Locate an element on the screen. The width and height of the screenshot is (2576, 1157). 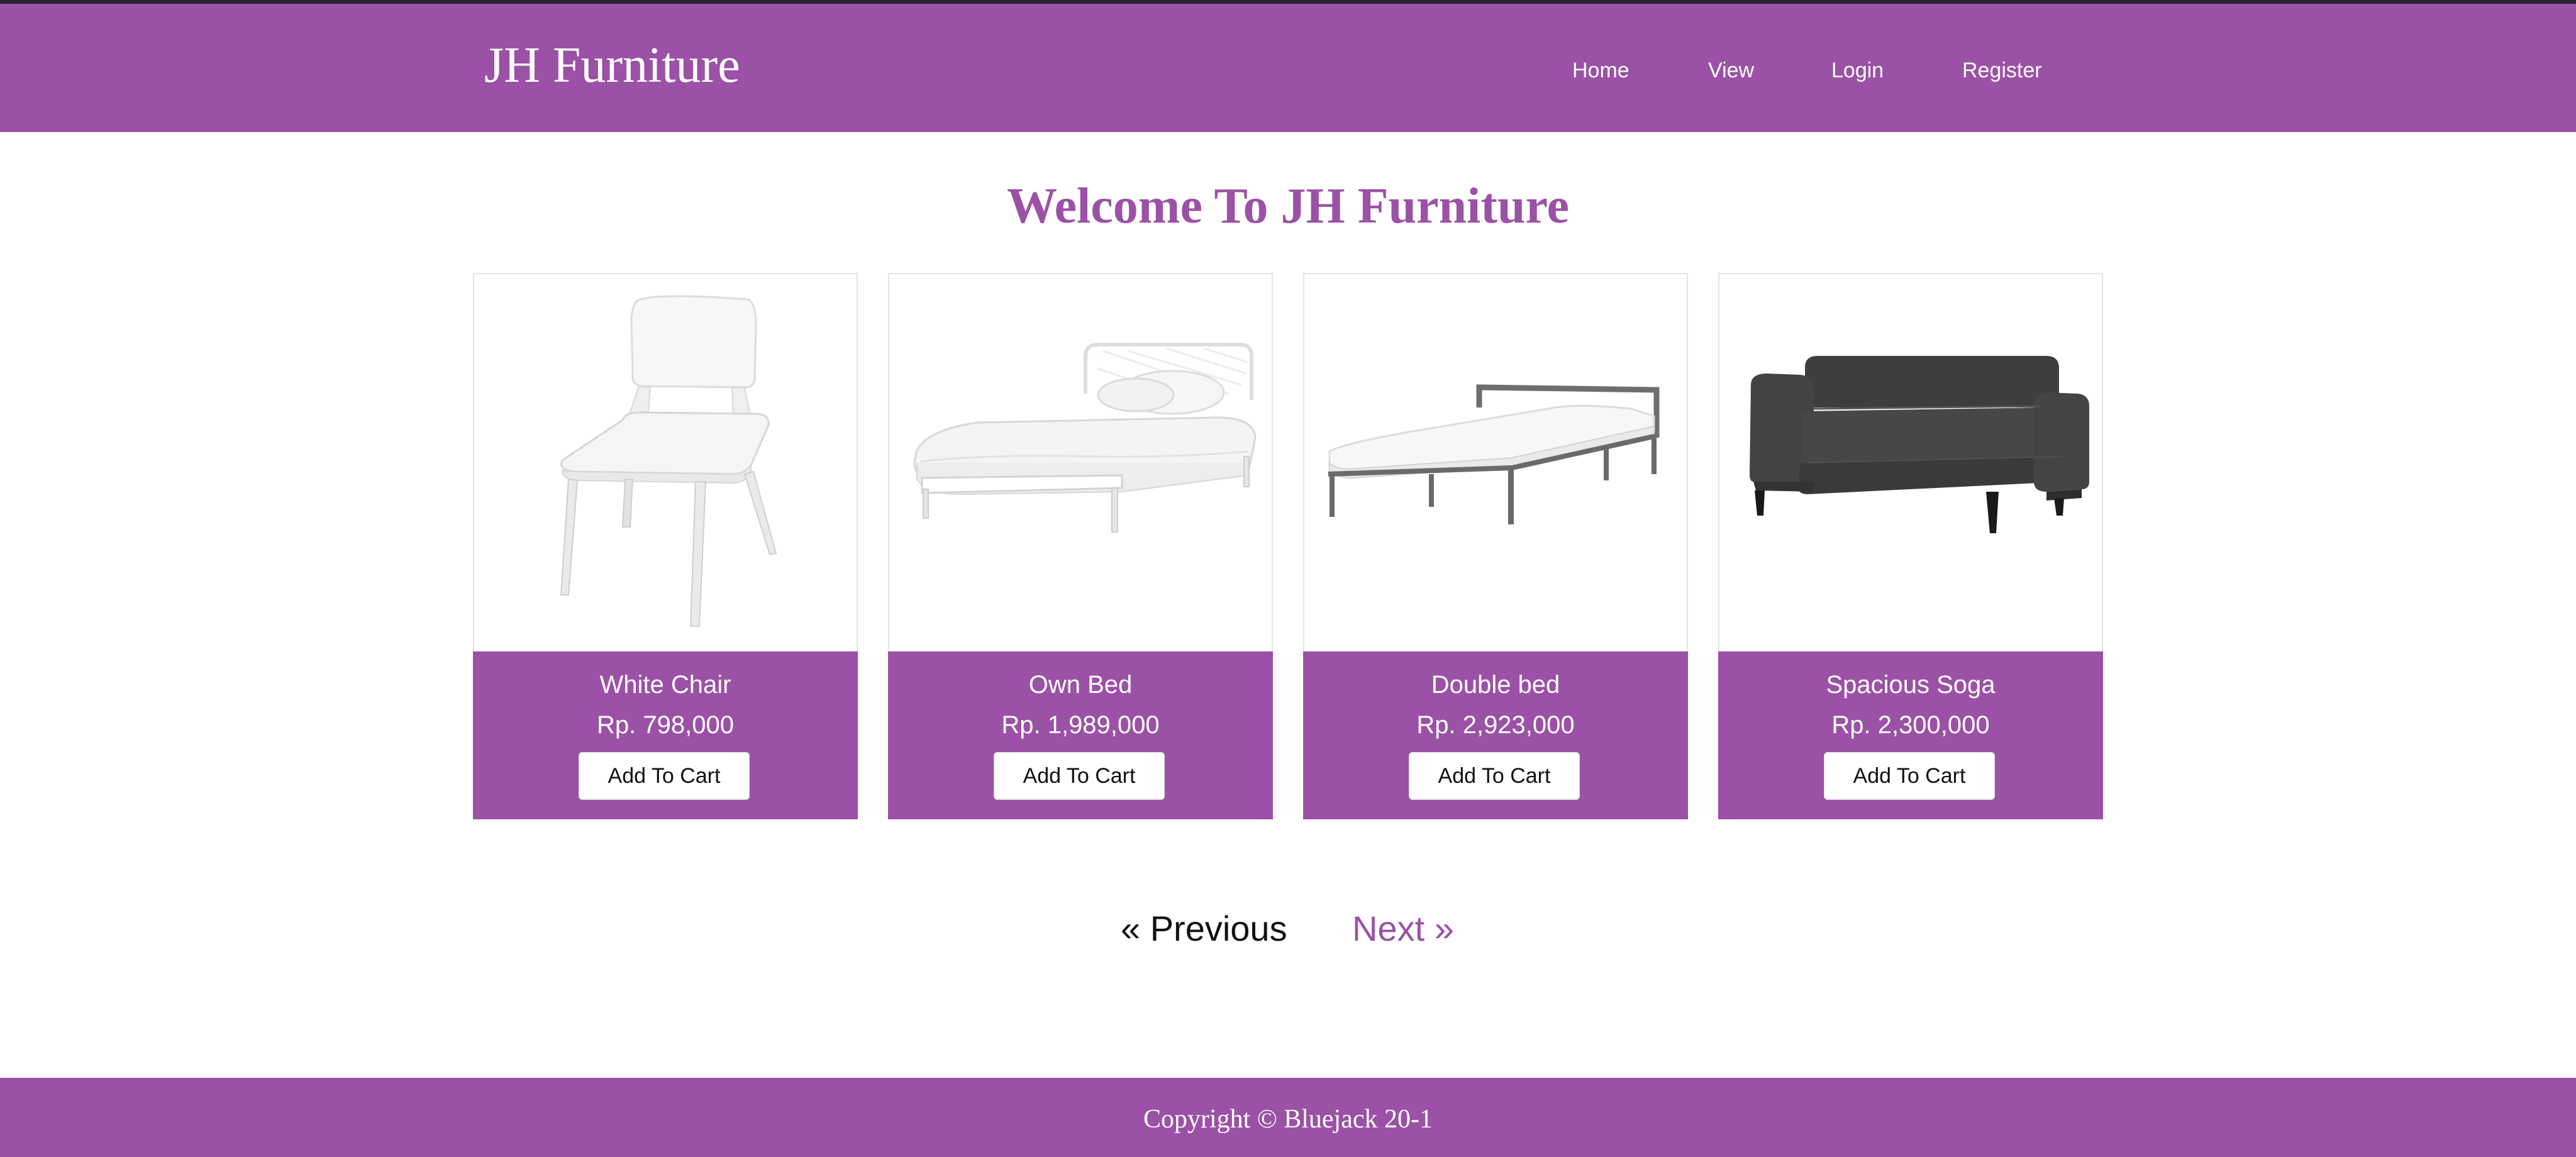
product-info: Double bed Rp. 2,923,000 Add To Cart is located at coordinates (1495, 735).